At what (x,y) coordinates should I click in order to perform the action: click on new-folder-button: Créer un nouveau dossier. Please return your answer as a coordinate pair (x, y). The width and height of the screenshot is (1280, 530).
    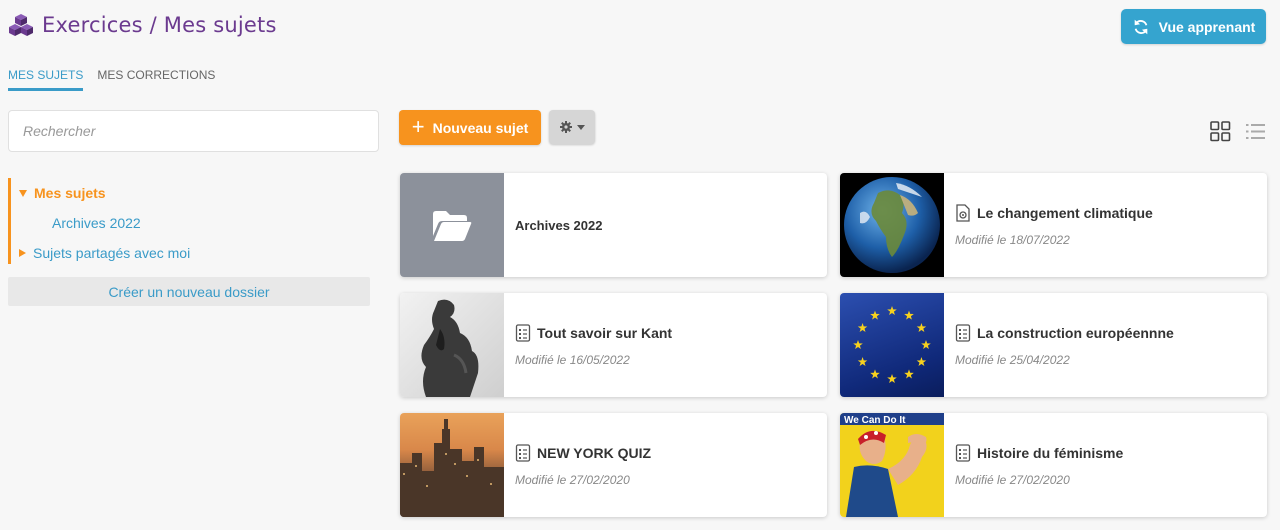
    Looking at the image, I should click on (189, 291).